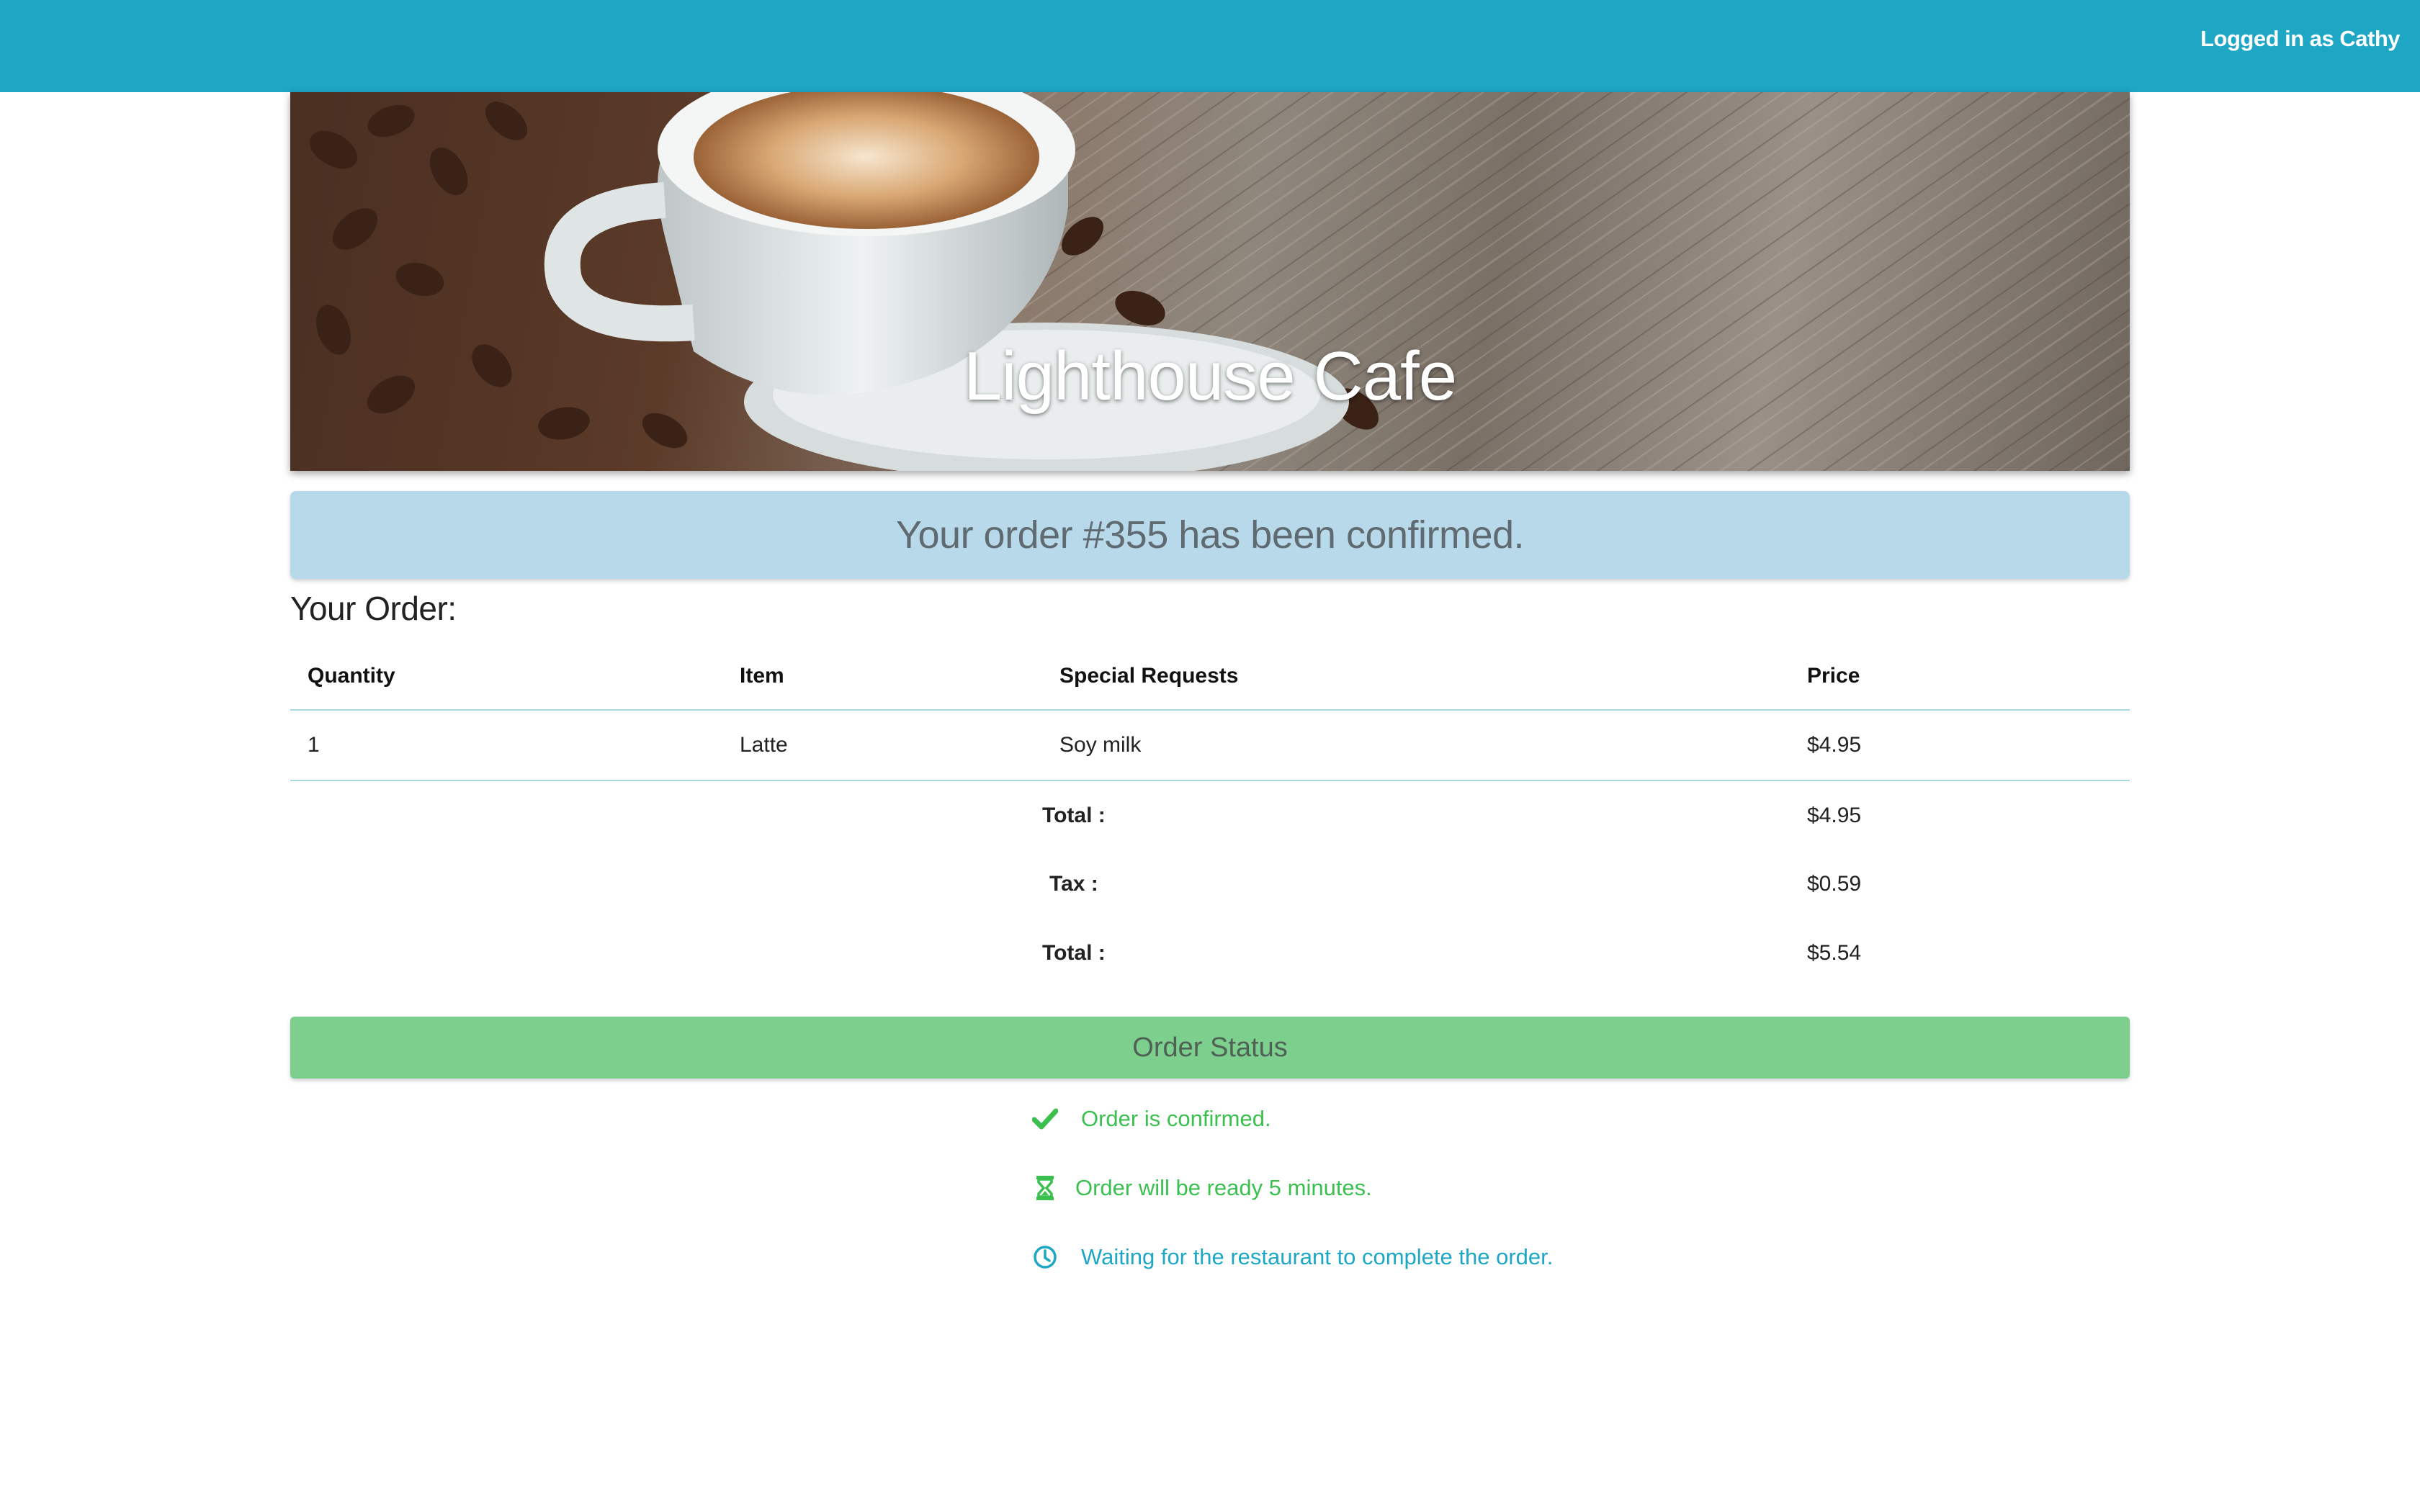 Image resolution: width=2420 pixels, height=1512 pixels. Describe the element at coordinates (1834, 953) in the screenshot. I see `grand-total-value: $5.54` at that location.